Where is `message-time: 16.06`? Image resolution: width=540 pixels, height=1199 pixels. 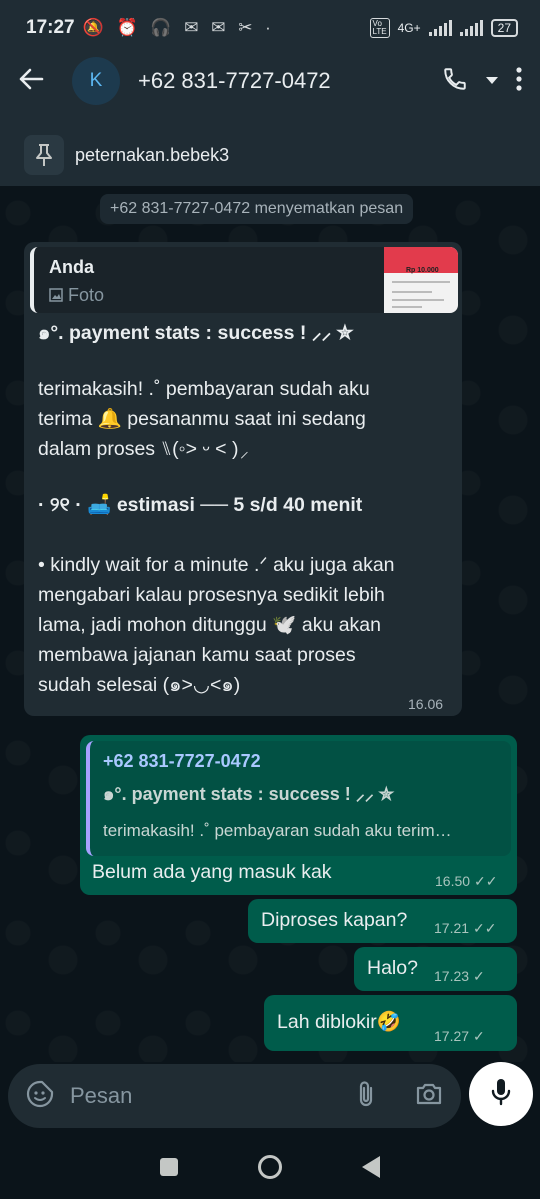
message-time: 16.06 is located at coordinates (426, 704).